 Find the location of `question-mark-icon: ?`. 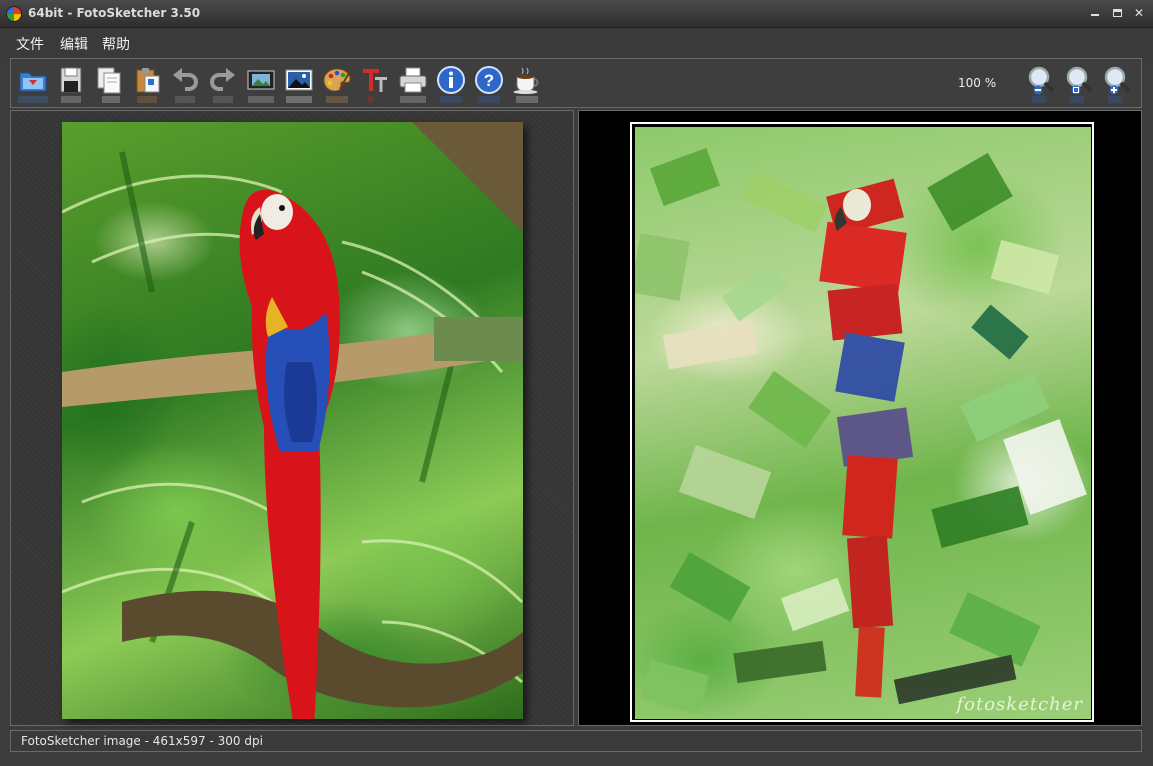

question-mark-icon: ? is located at coordinates (489, 80).